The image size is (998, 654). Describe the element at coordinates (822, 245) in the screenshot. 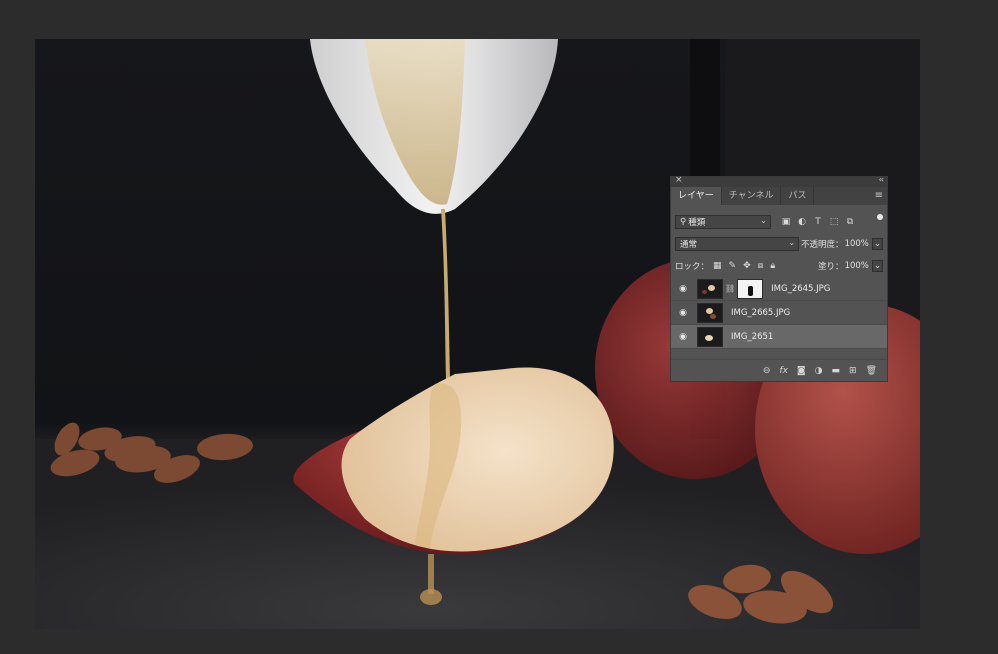

I see `opacity-label: 不透明度：` at that location.